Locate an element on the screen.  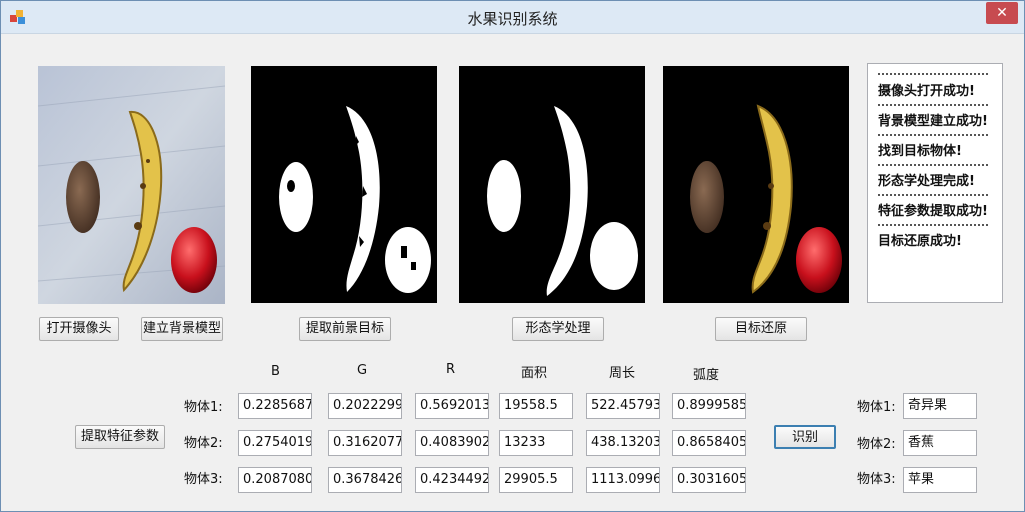
result-label-object-2: 物体2: is located at coordinates (876, 444).